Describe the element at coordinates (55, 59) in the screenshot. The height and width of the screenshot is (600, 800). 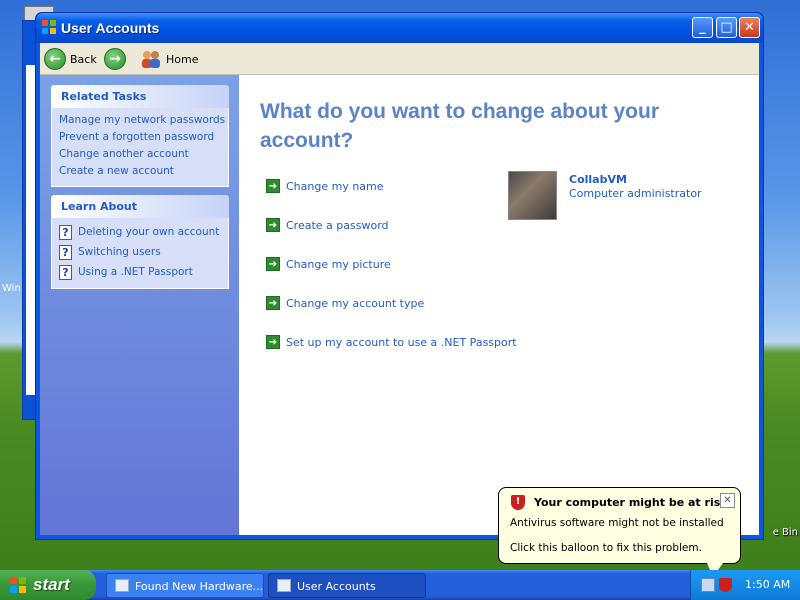
I see `back-button: ←` at that location.